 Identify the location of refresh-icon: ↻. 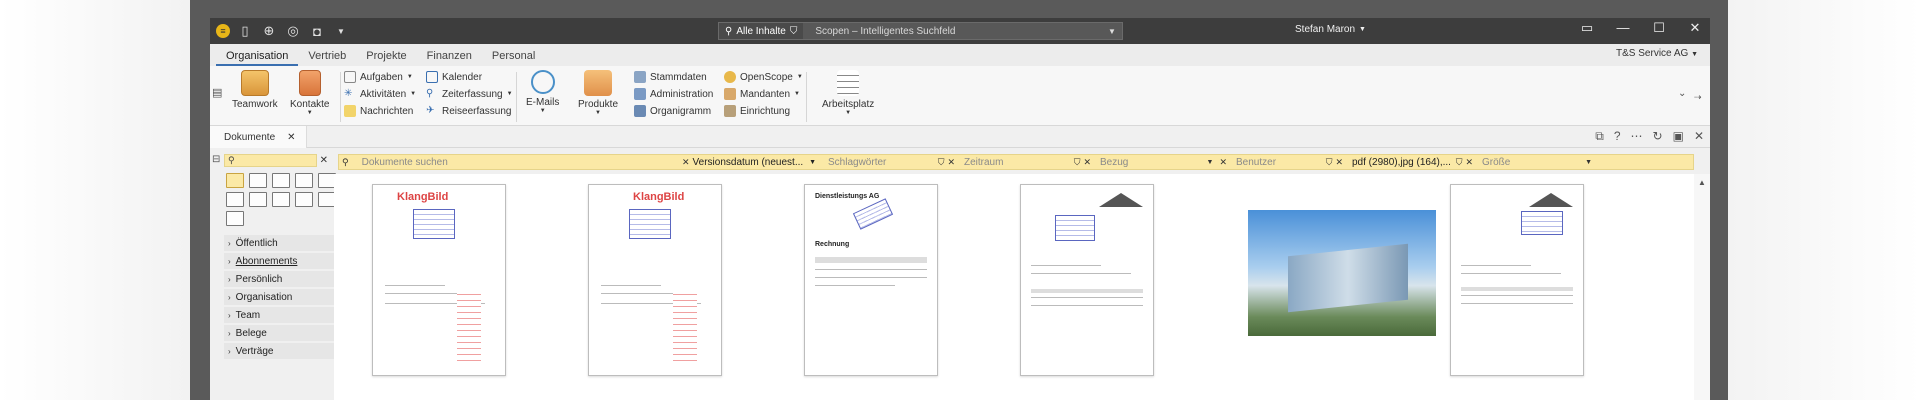
(1658, 136).